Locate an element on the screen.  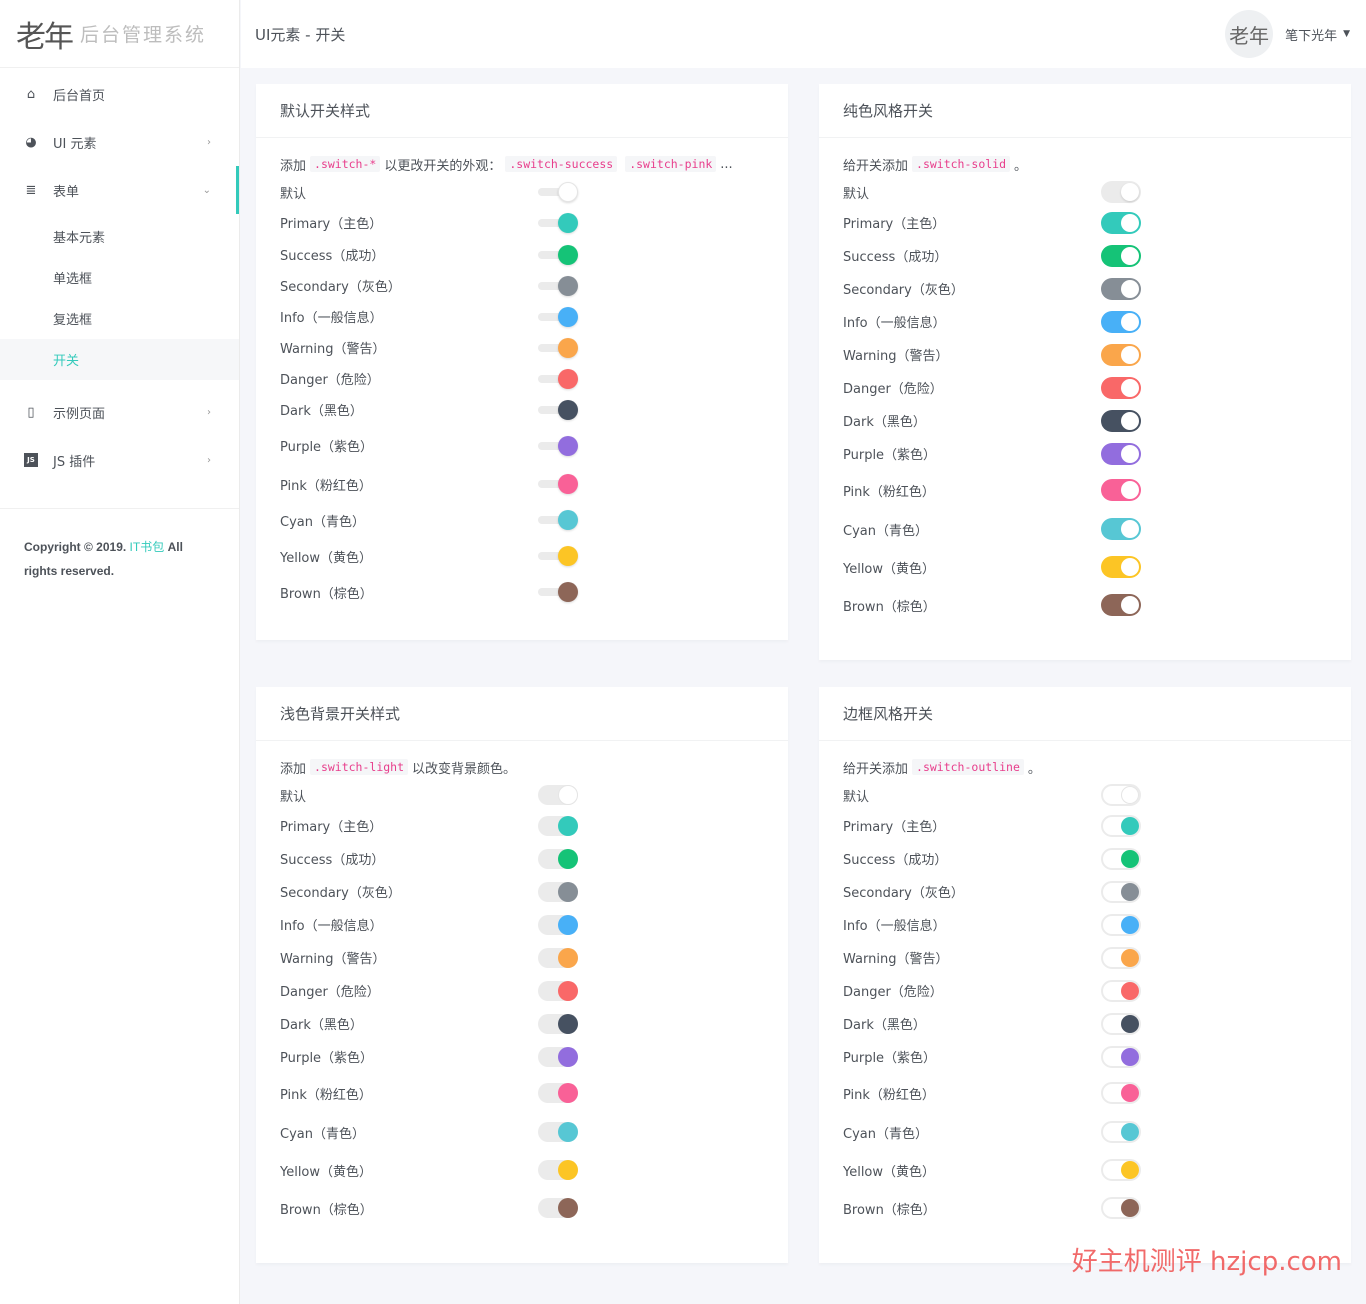
sidebar-subitem-radio: 单选框 is located at coordinates (119, 277).